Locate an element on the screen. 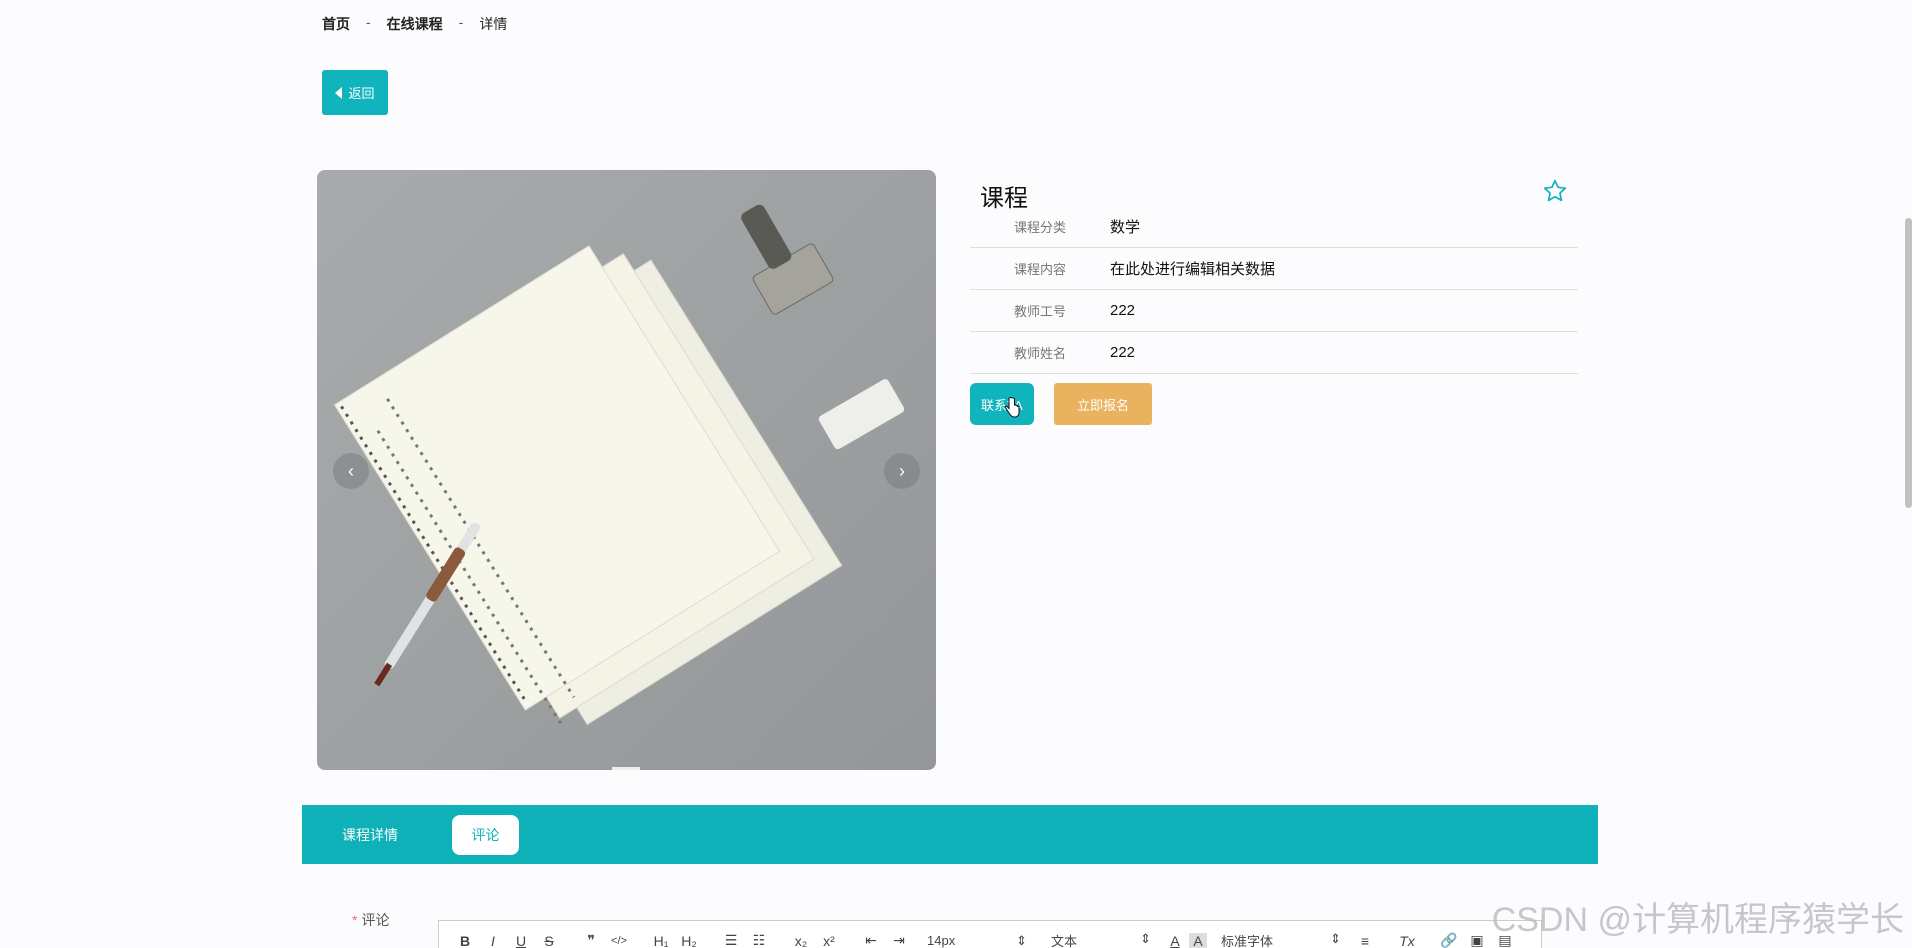 Image resolution: width=1912 pixels, height=948 pixels. font-size-value: 14px is located at coordinates (941, 940).